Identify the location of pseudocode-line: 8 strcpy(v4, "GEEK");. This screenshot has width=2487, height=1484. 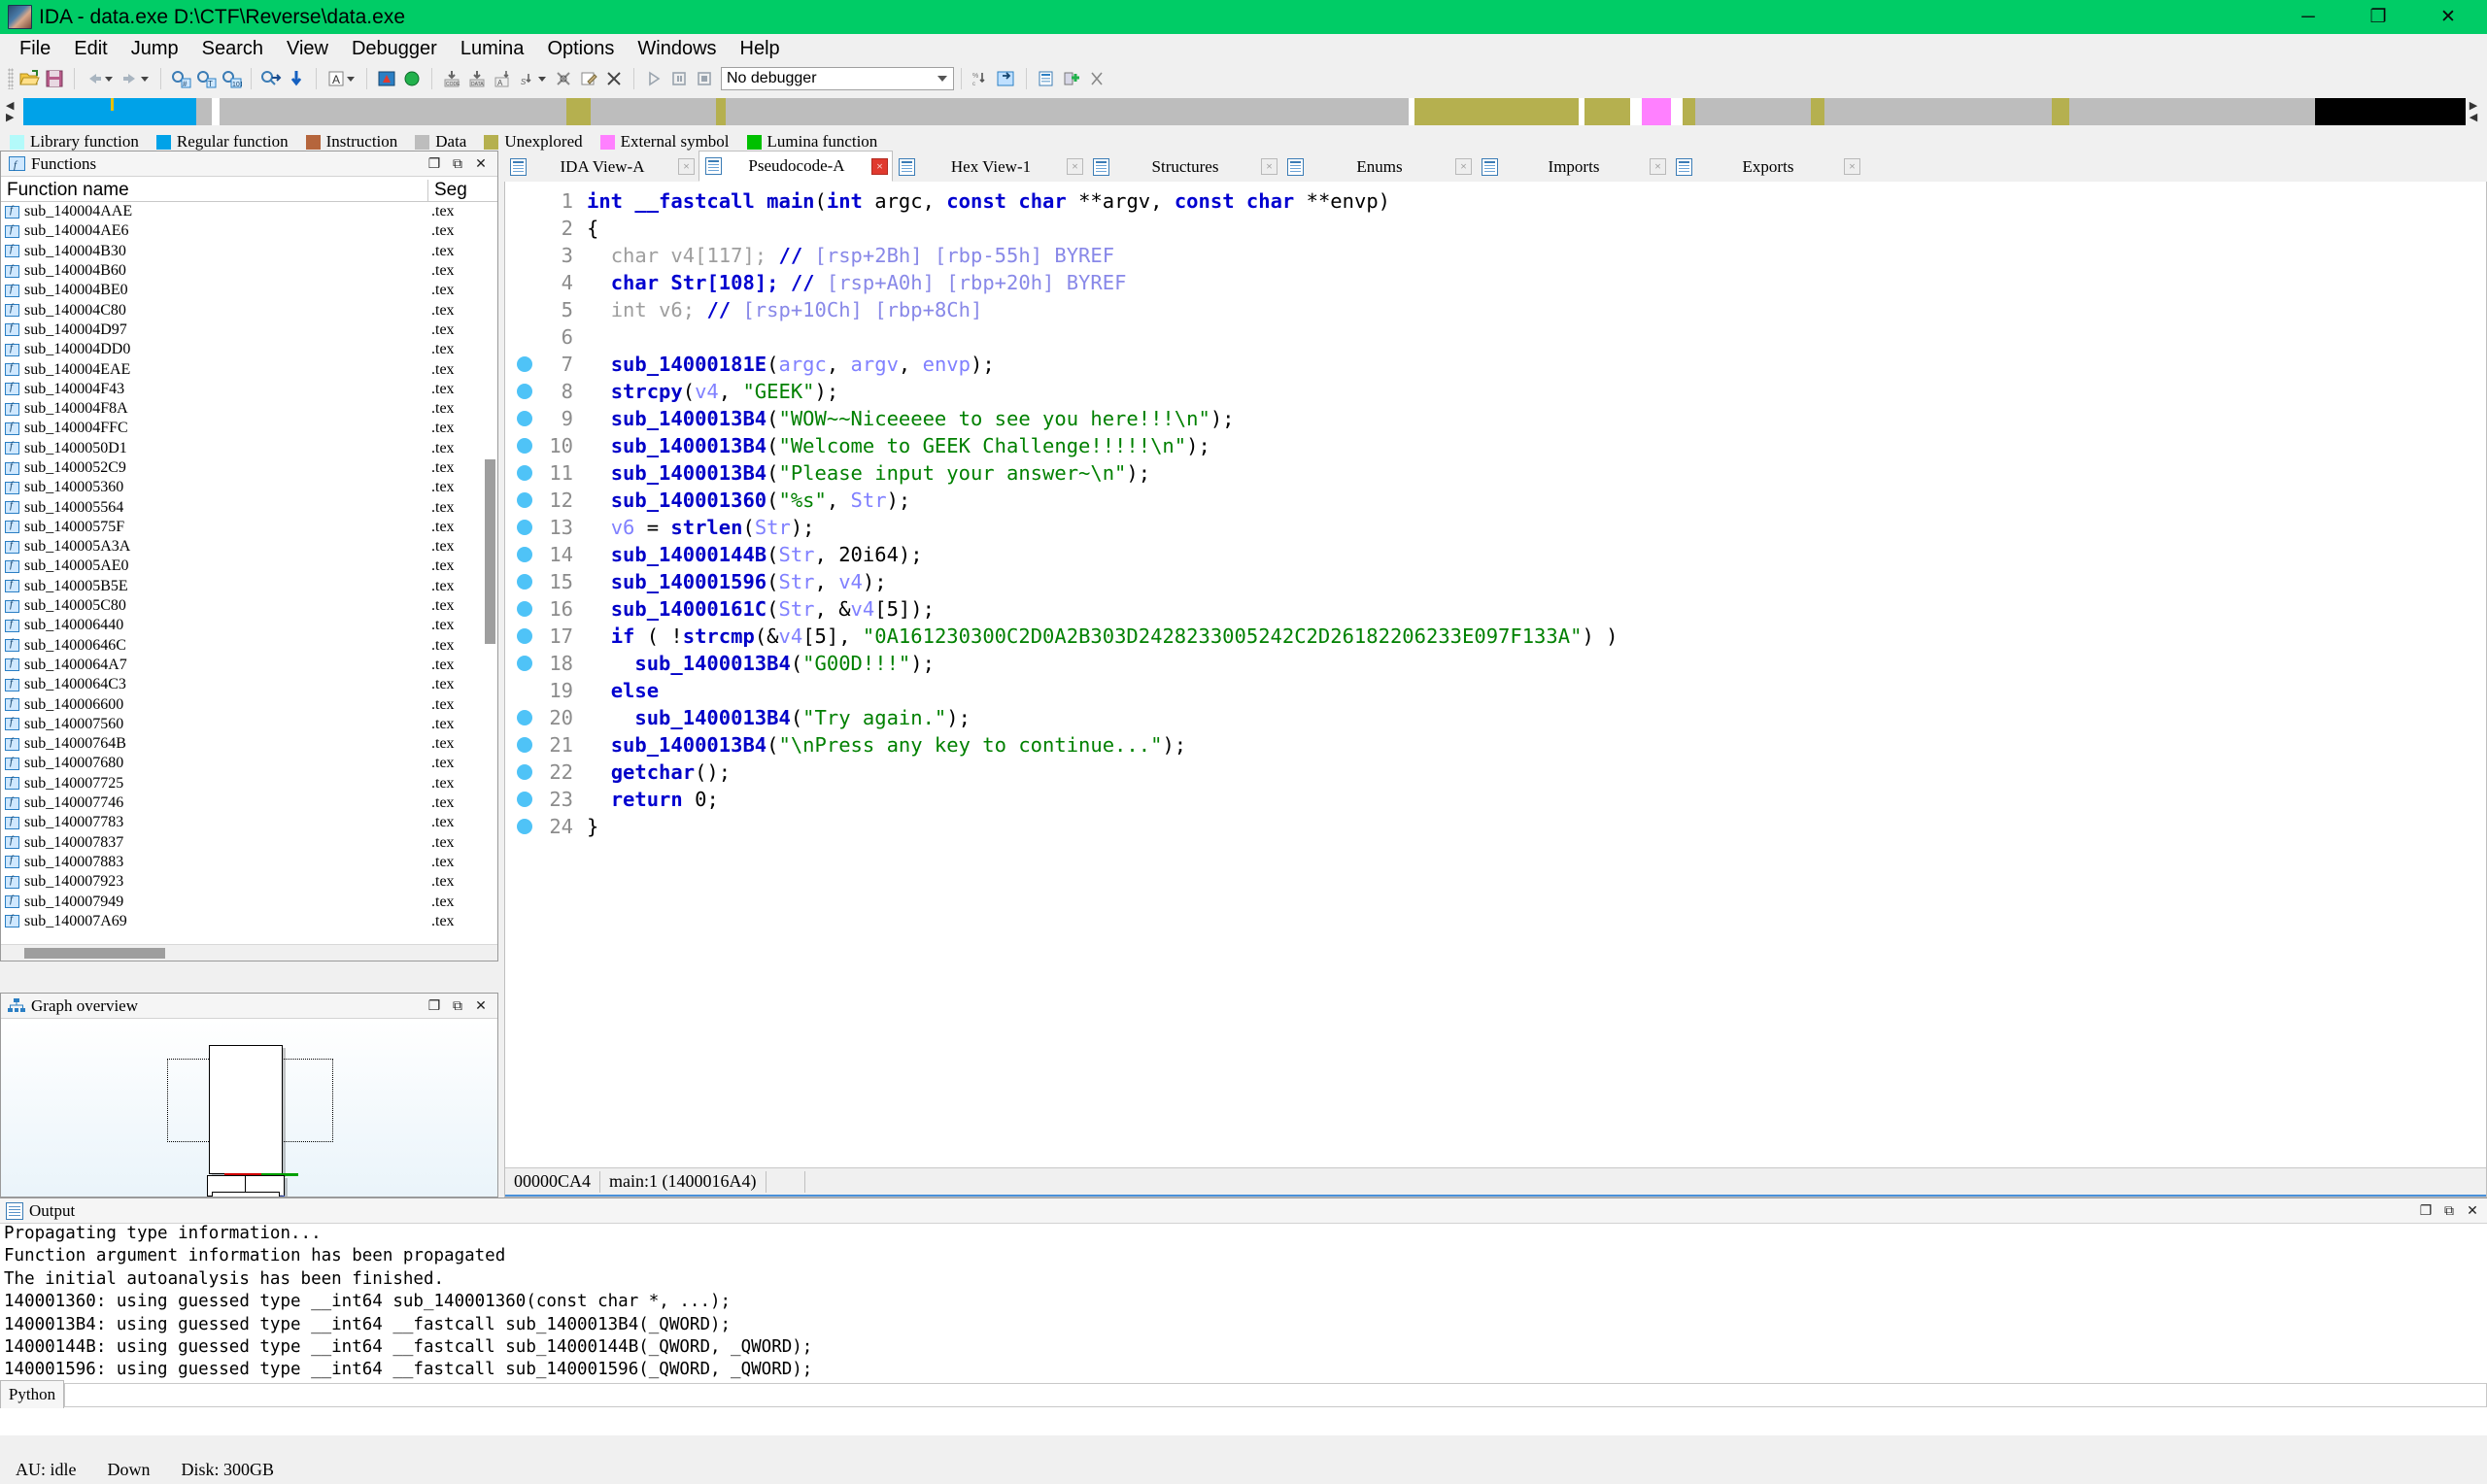
(1495, 391).